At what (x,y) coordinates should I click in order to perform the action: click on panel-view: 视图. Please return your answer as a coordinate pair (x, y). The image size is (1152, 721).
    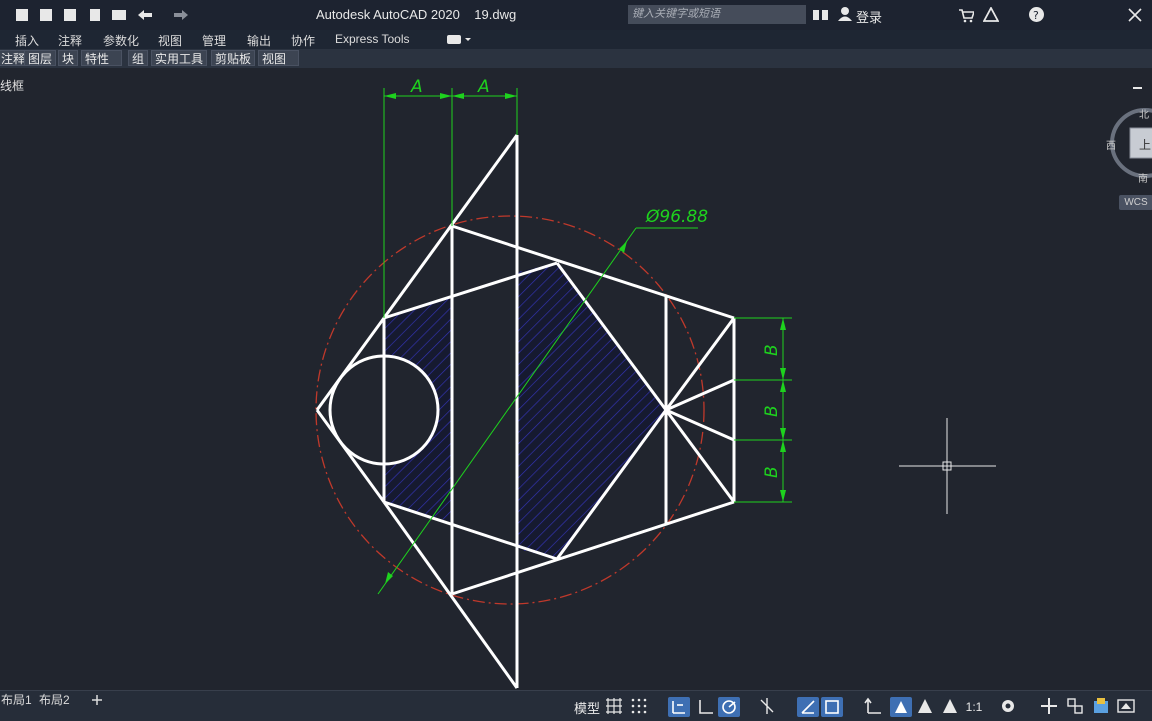
    Looking at the image, I should click on (279, 58).